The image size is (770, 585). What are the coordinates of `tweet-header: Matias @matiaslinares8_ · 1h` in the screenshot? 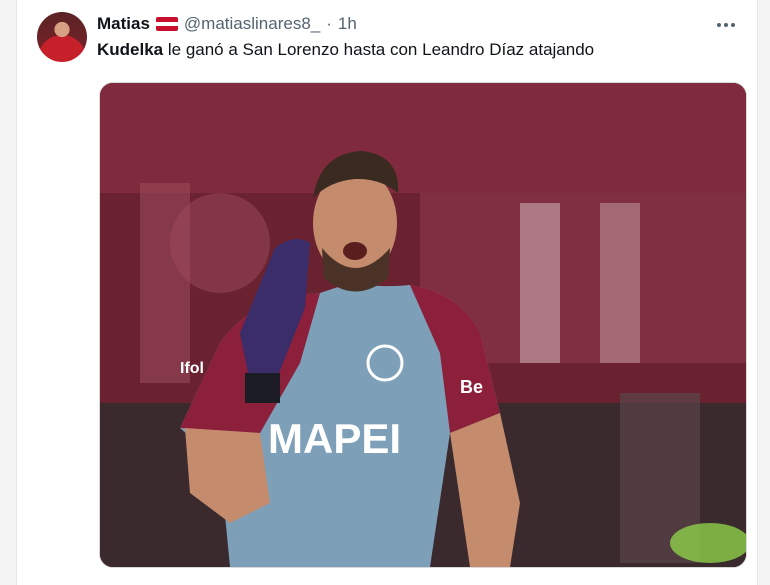 It's located at (227, 24).